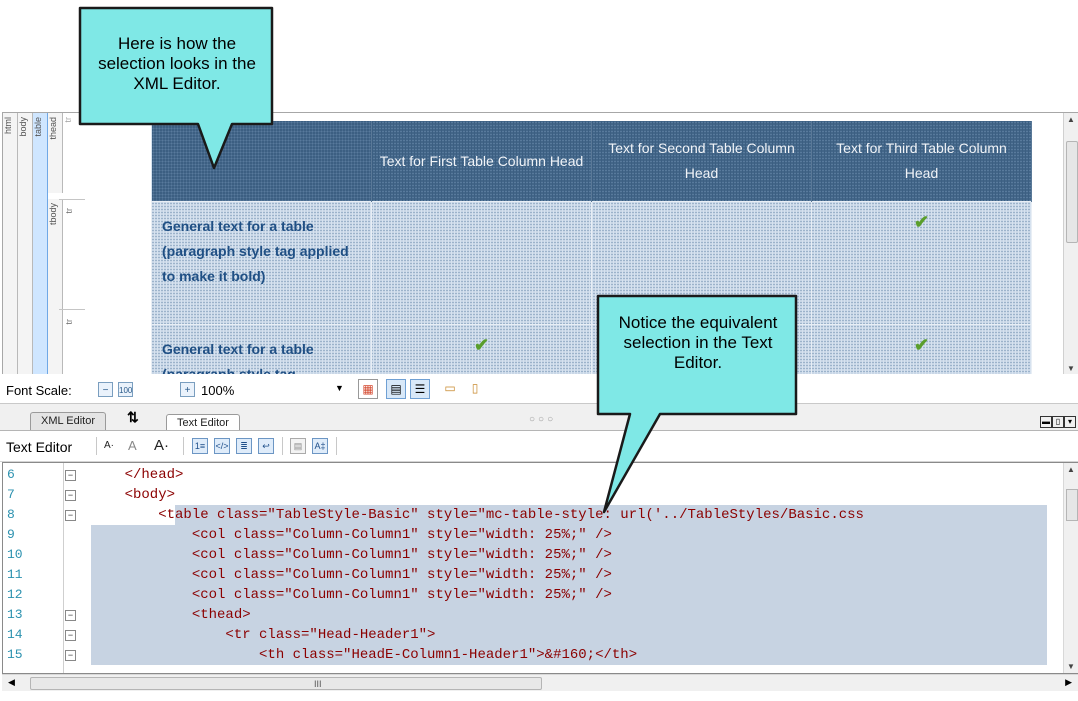 This screenshot has width=1078, height=701. Describe the element at coordinates (298, 446) in the screenshot. I see `document-icon: ▤` at that location.